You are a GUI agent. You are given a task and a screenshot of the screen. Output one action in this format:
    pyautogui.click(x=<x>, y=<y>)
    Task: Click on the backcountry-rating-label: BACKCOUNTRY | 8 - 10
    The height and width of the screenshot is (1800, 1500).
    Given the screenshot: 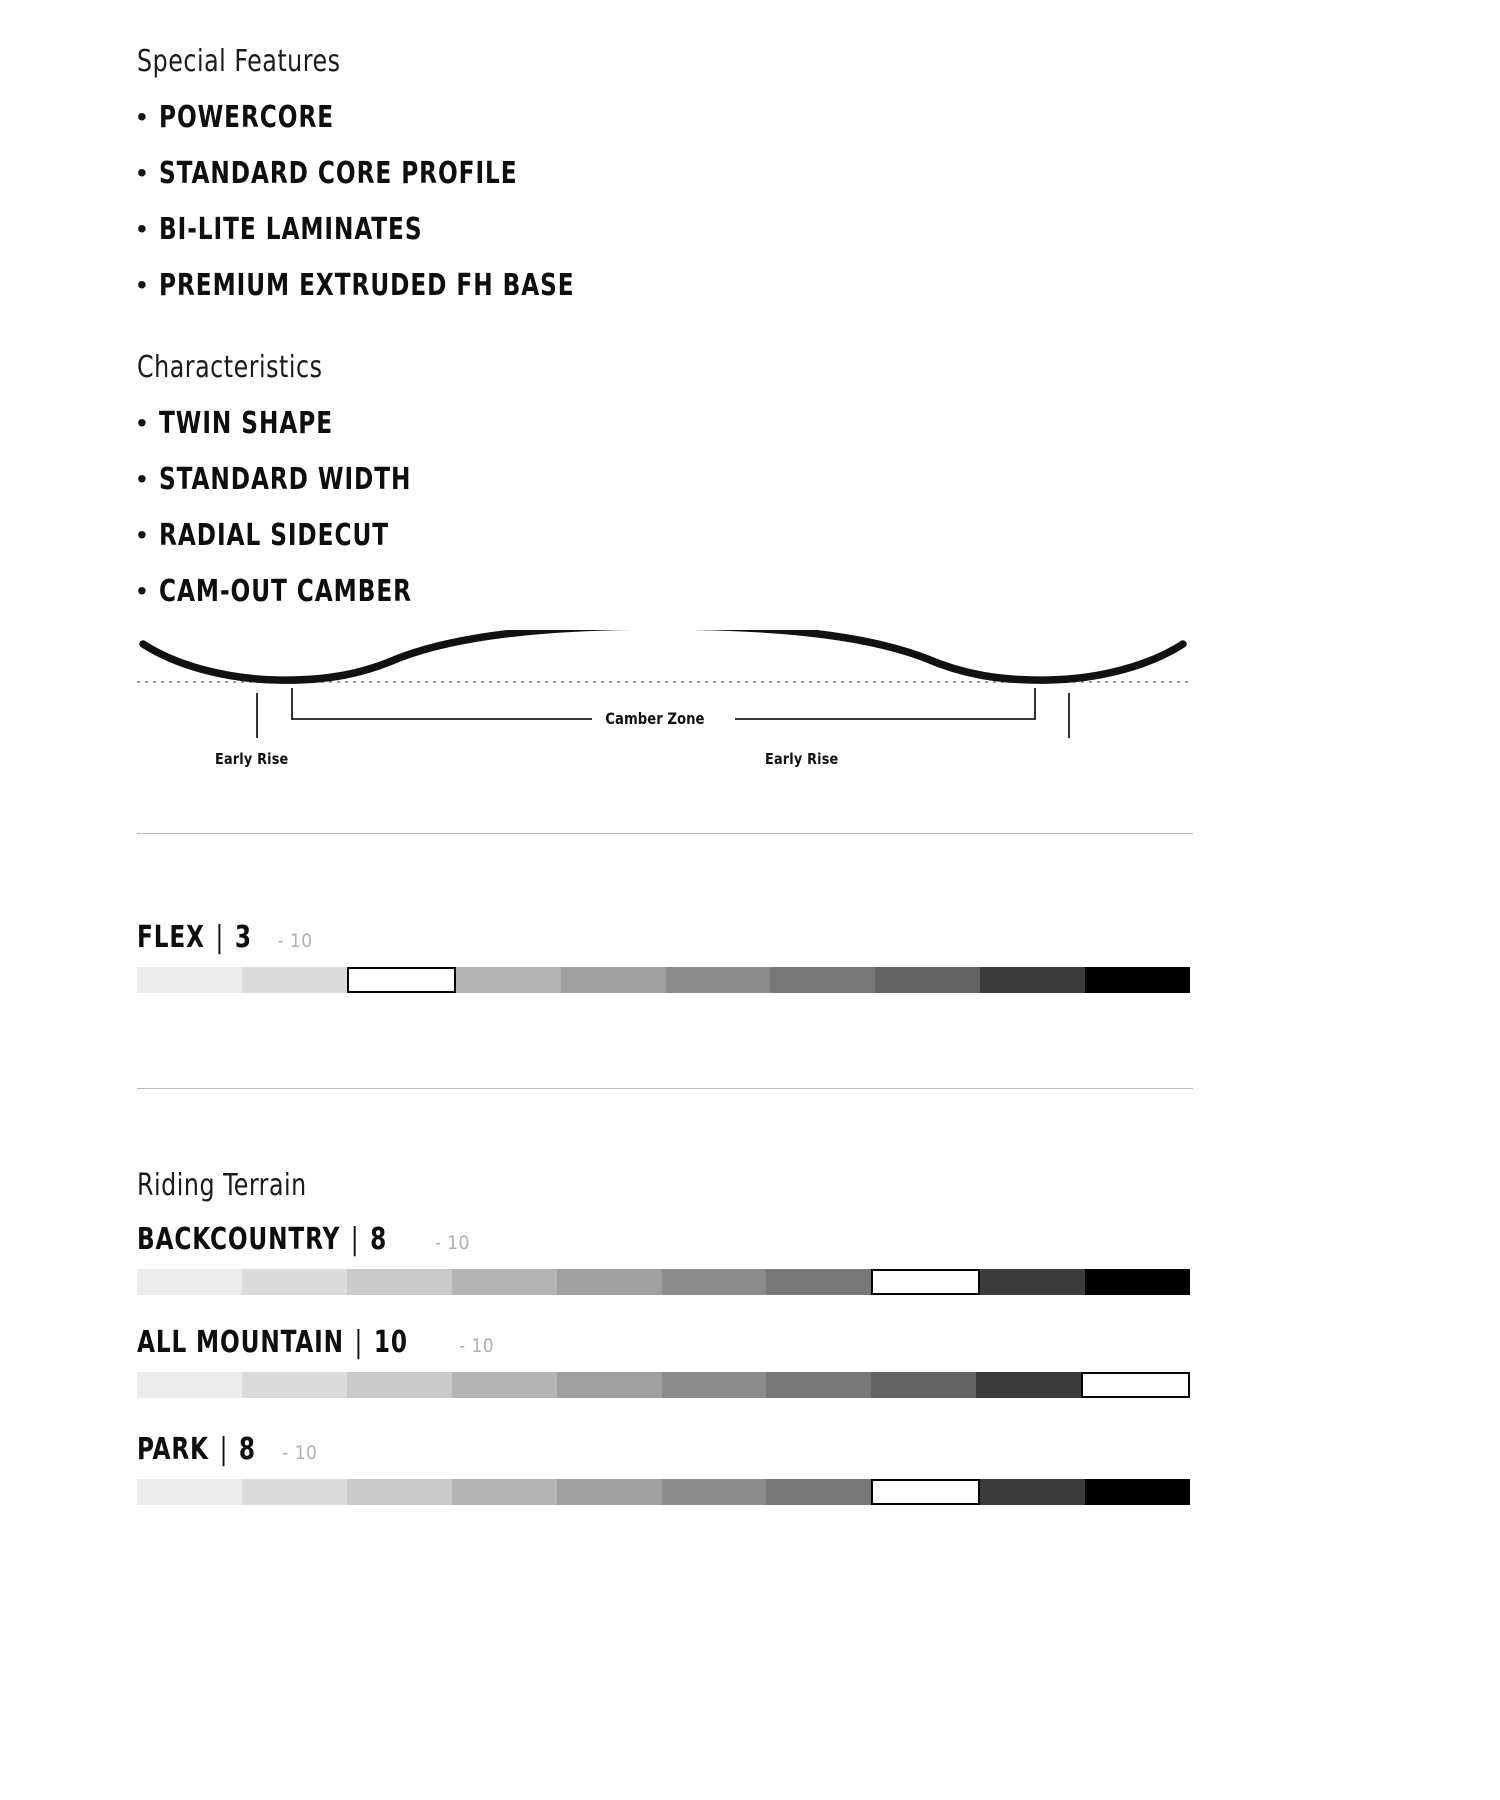 What is the action you would take?
    pyautogui.click(x=663, y=1239)
    